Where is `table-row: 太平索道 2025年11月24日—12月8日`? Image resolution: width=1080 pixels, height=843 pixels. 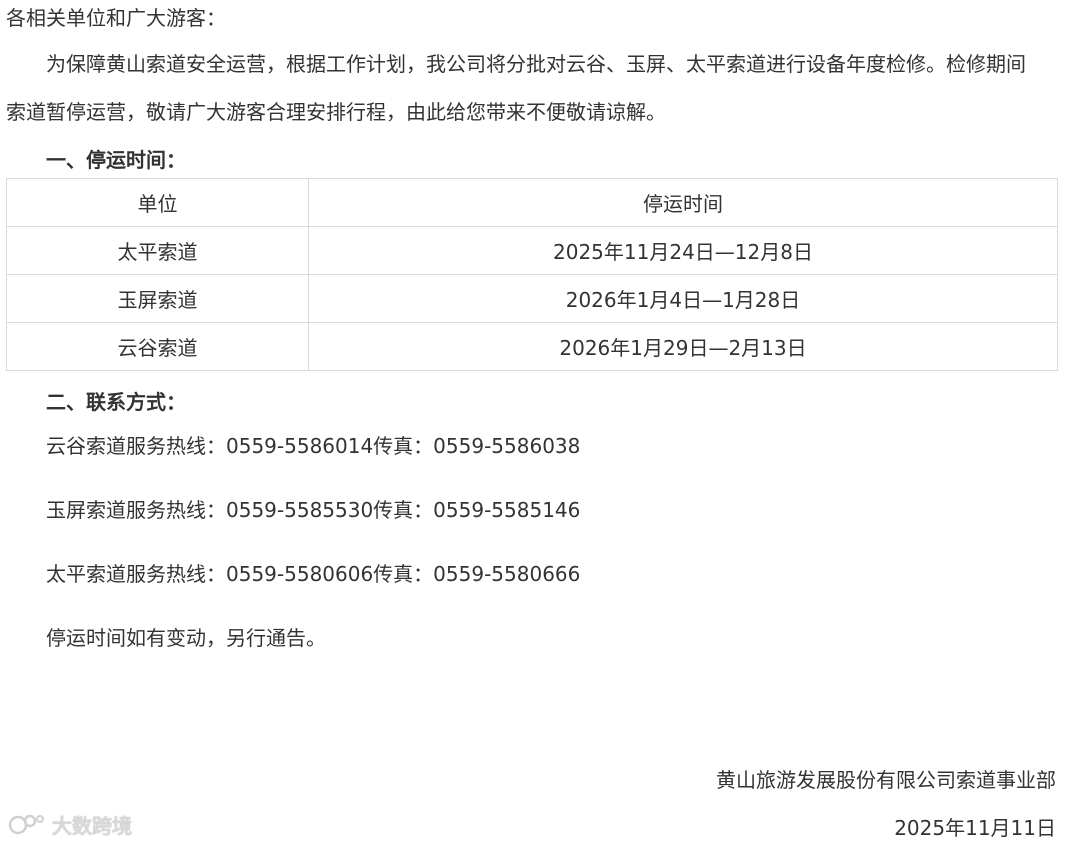
table-row: 太平索道 2025年11月24日—12月8日 is located at coordinates (532, 250).